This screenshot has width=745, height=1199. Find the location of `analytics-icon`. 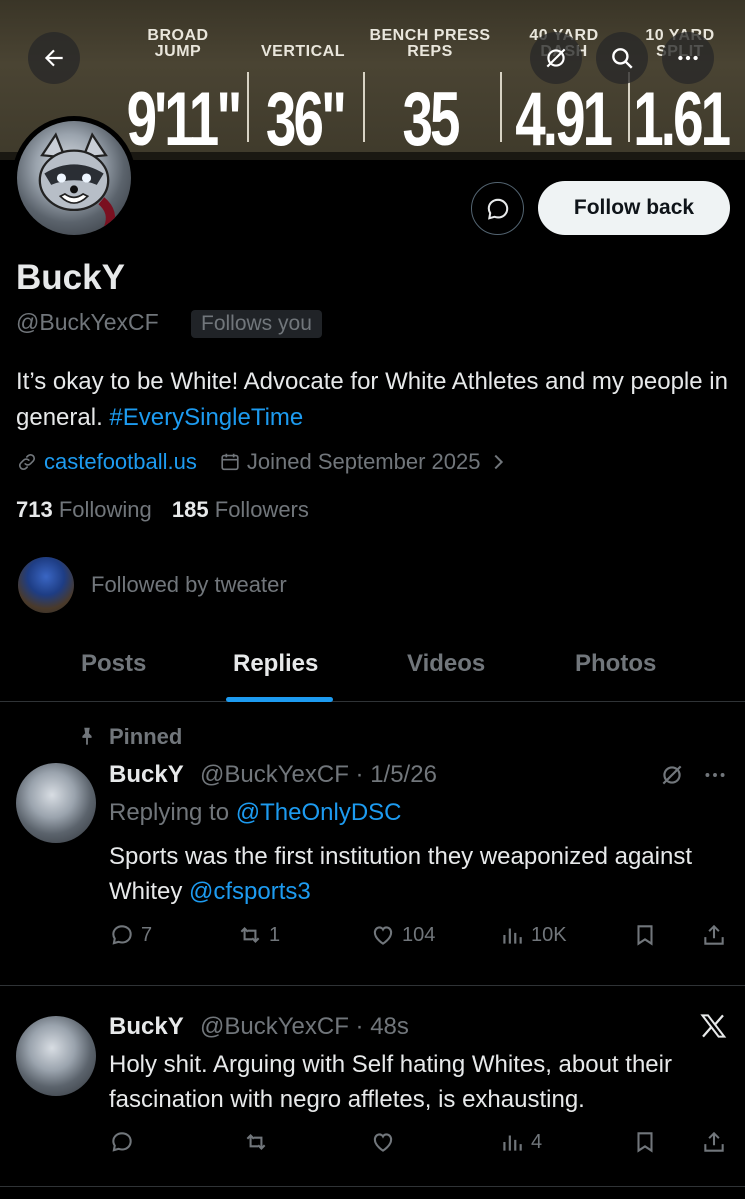

analytics-icon is located at coordinates (512, 936).